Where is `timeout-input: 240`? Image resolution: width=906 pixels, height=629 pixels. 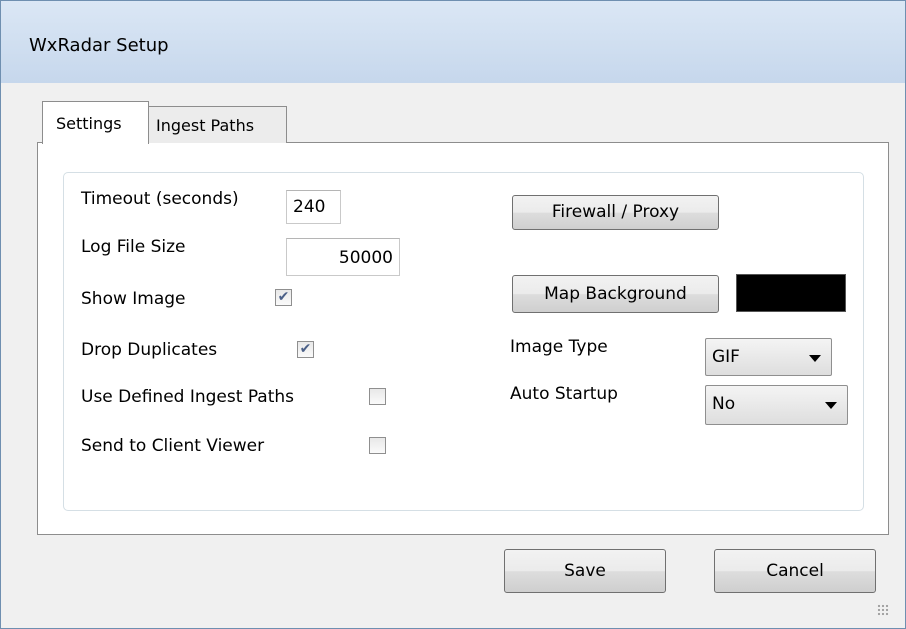 timeout-input: 240 is located at coordinates (313, 207).